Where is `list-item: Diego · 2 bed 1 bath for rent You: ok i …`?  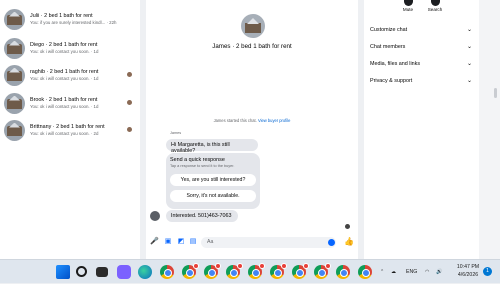 list-item: Diego · 2 bed 1 bath for rent You: ok i … is located at coordinates (71, 48).